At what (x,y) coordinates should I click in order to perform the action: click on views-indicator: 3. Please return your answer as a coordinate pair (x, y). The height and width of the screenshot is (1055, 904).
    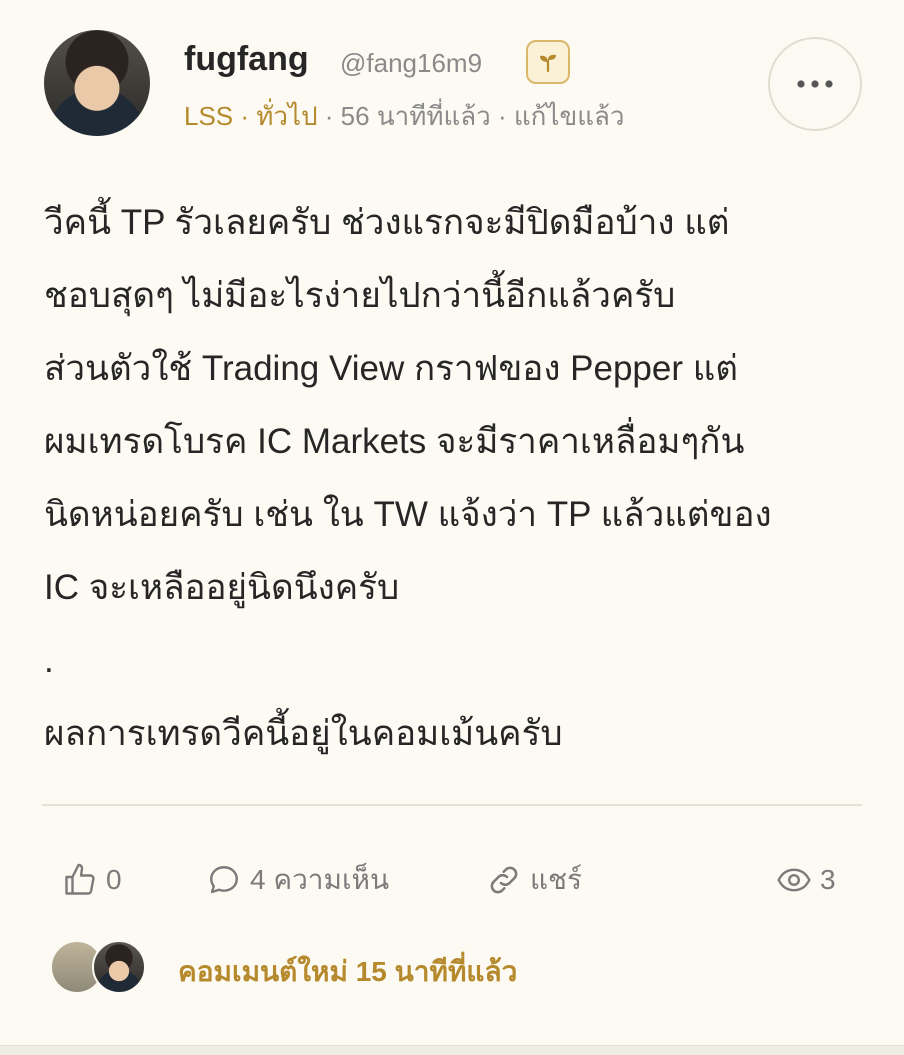
    Looking at the image, I should click on (806, 880).